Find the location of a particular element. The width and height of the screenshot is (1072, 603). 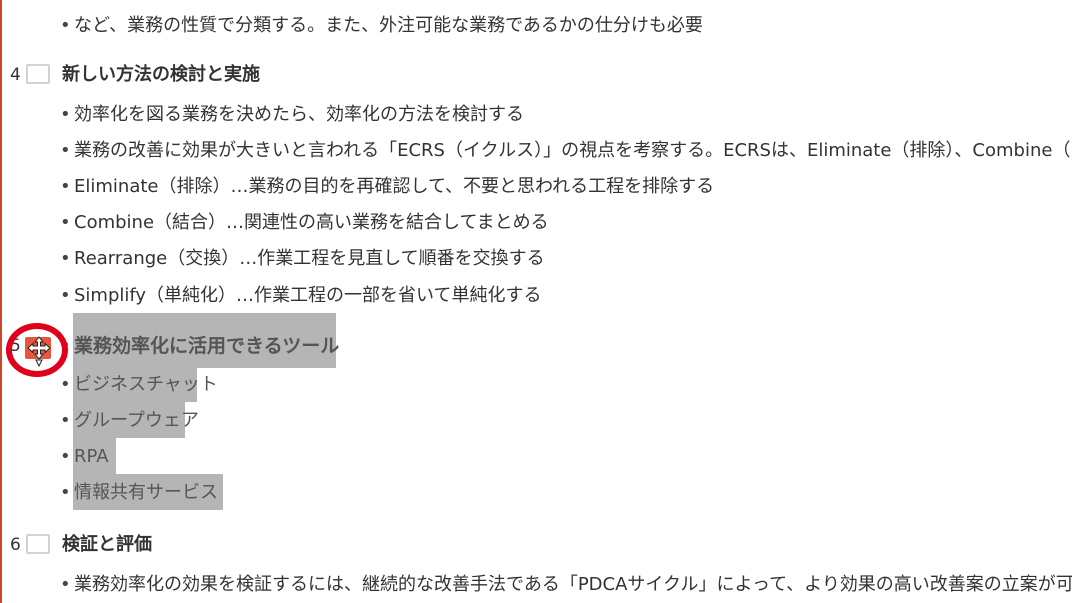

bullet-text: 情報共有サービス is located at coordinates (146, 493).